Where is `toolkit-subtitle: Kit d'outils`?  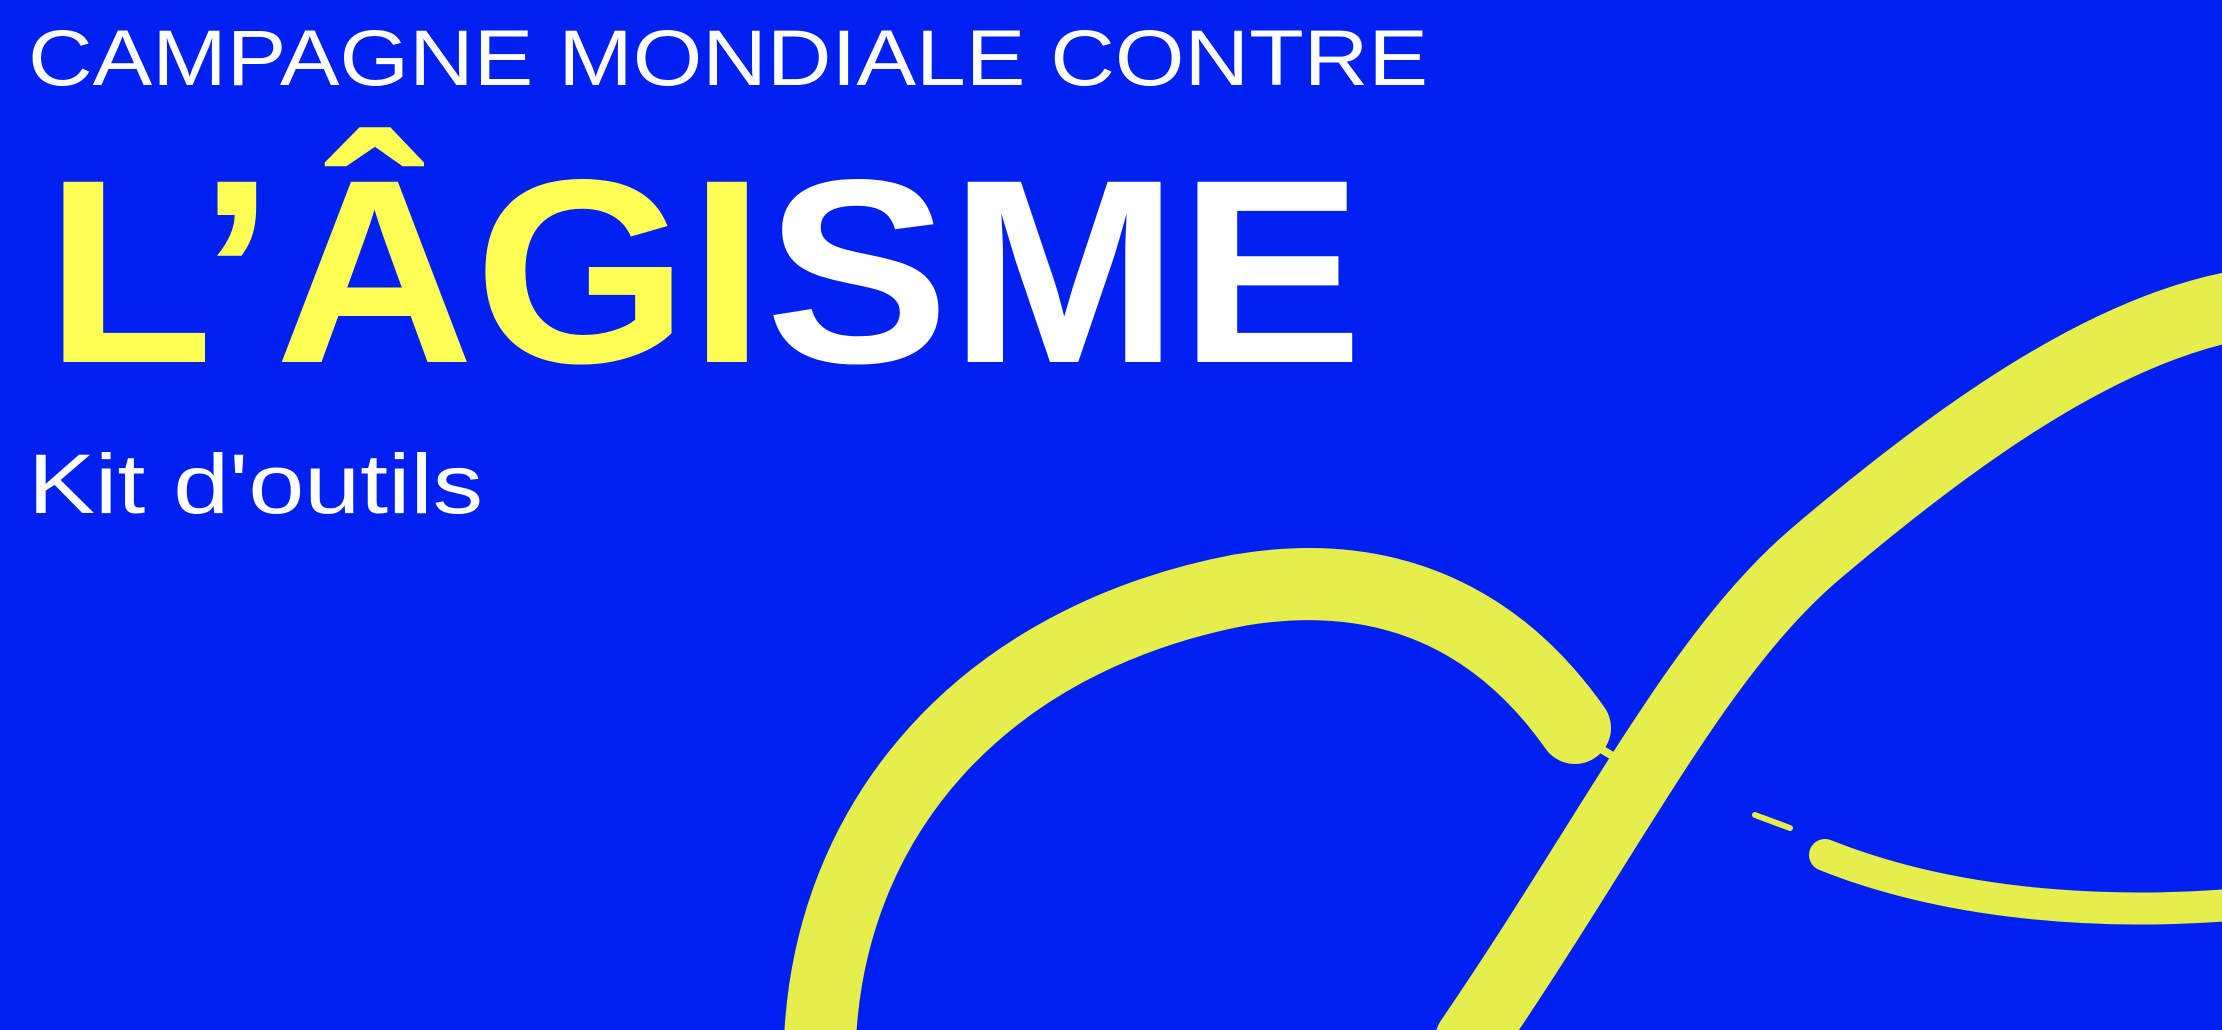
toolkit-subtitle: Kit d'outils is located at coordinates (255, 484).